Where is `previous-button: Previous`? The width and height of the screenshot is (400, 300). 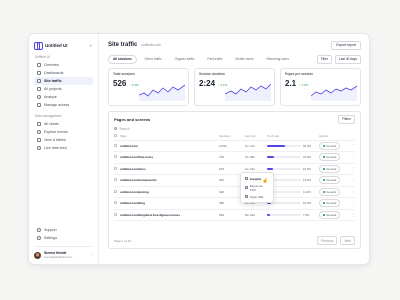 previous-button: Previous is located at coordinates (327, 240).